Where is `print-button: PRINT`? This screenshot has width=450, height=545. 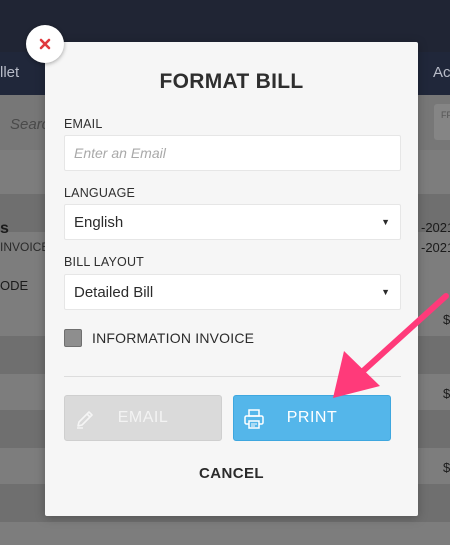
print-button: PRINT is located at coordinates (312, 418).